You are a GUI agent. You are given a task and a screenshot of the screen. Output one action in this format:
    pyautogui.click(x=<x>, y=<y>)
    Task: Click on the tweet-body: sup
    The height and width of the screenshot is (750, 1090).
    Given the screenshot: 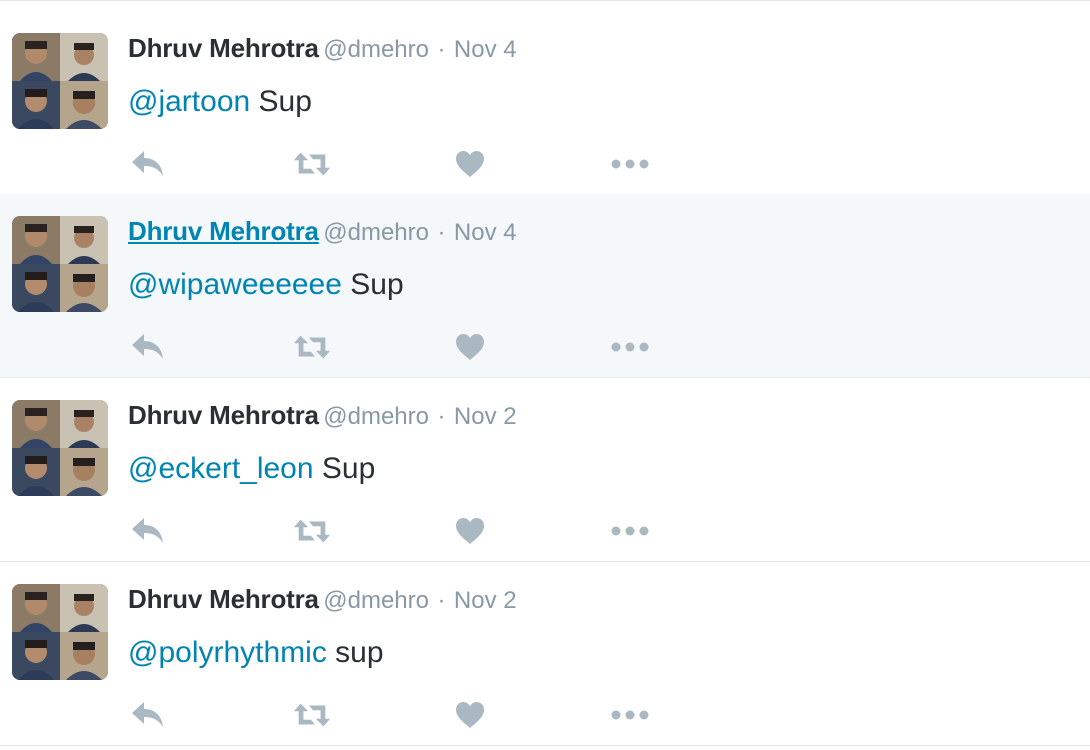 What is the action you would take?
    pyautogui.click(x=355, y=652)
    